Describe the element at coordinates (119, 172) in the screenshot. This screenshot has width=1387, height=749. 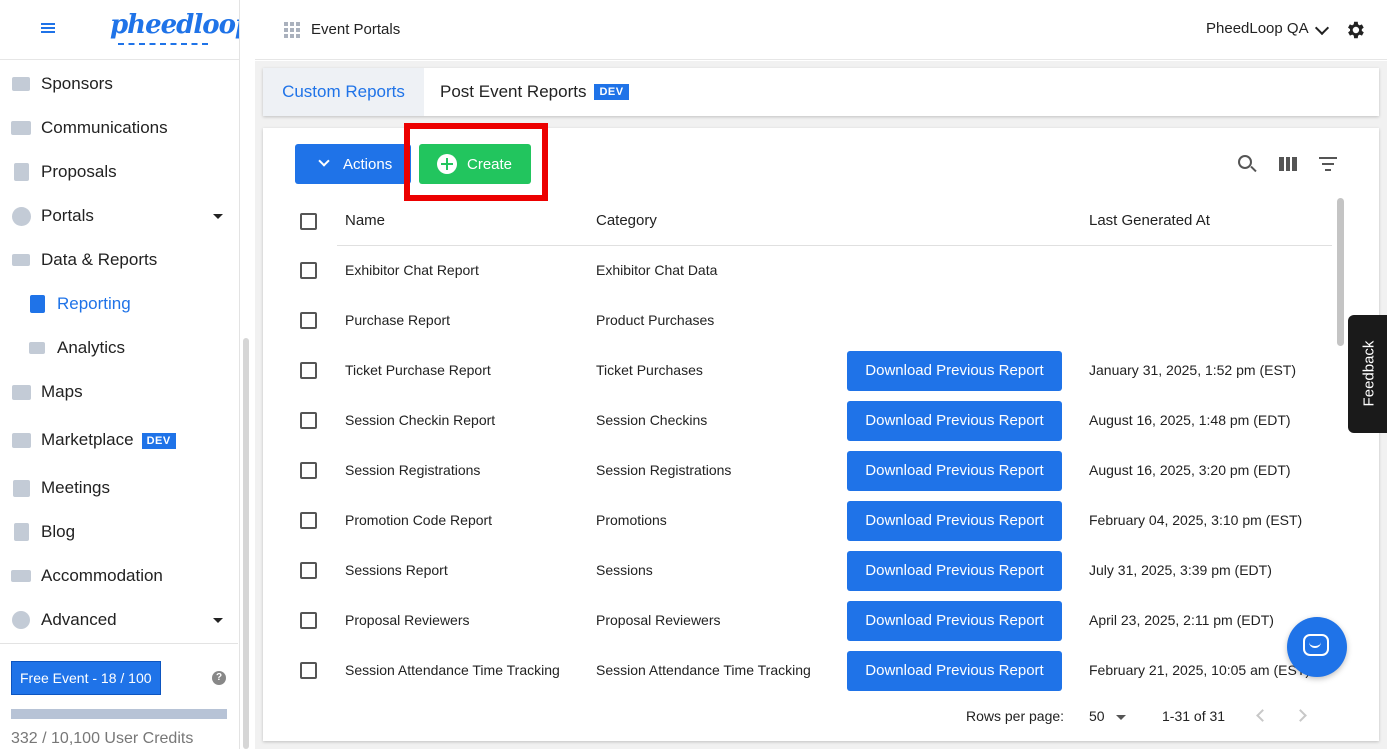
I see `sidebar-item-proposals: Proposals` at that location.